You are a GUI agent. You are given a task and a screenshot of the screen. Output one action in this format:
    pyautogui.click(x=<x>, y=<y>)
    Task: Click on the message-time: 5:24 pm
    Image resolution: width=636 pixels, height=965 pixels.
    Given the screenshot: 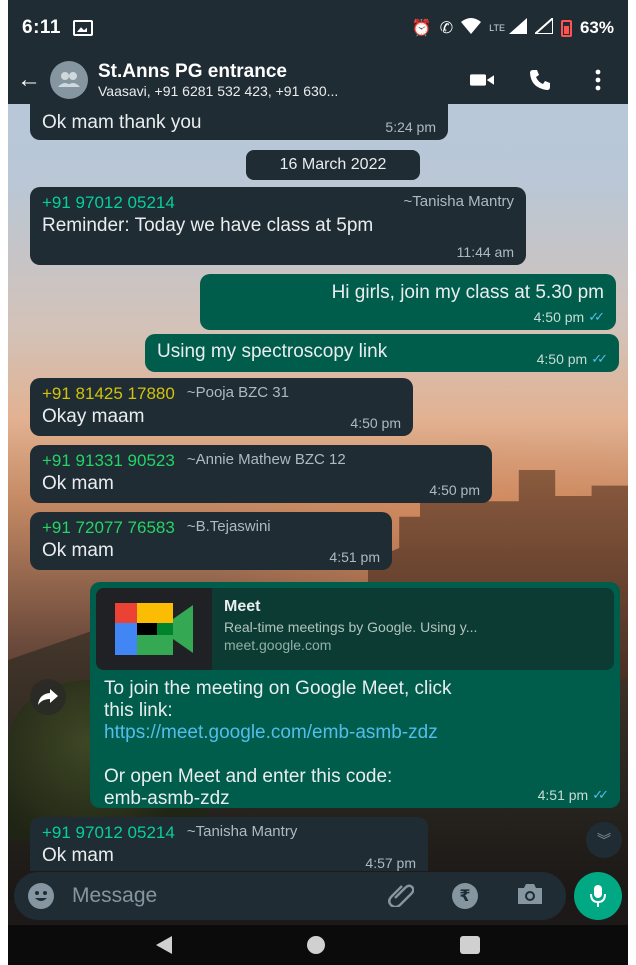 What is the action you would take?
    pyautogui.click(x=410, y=127)
    